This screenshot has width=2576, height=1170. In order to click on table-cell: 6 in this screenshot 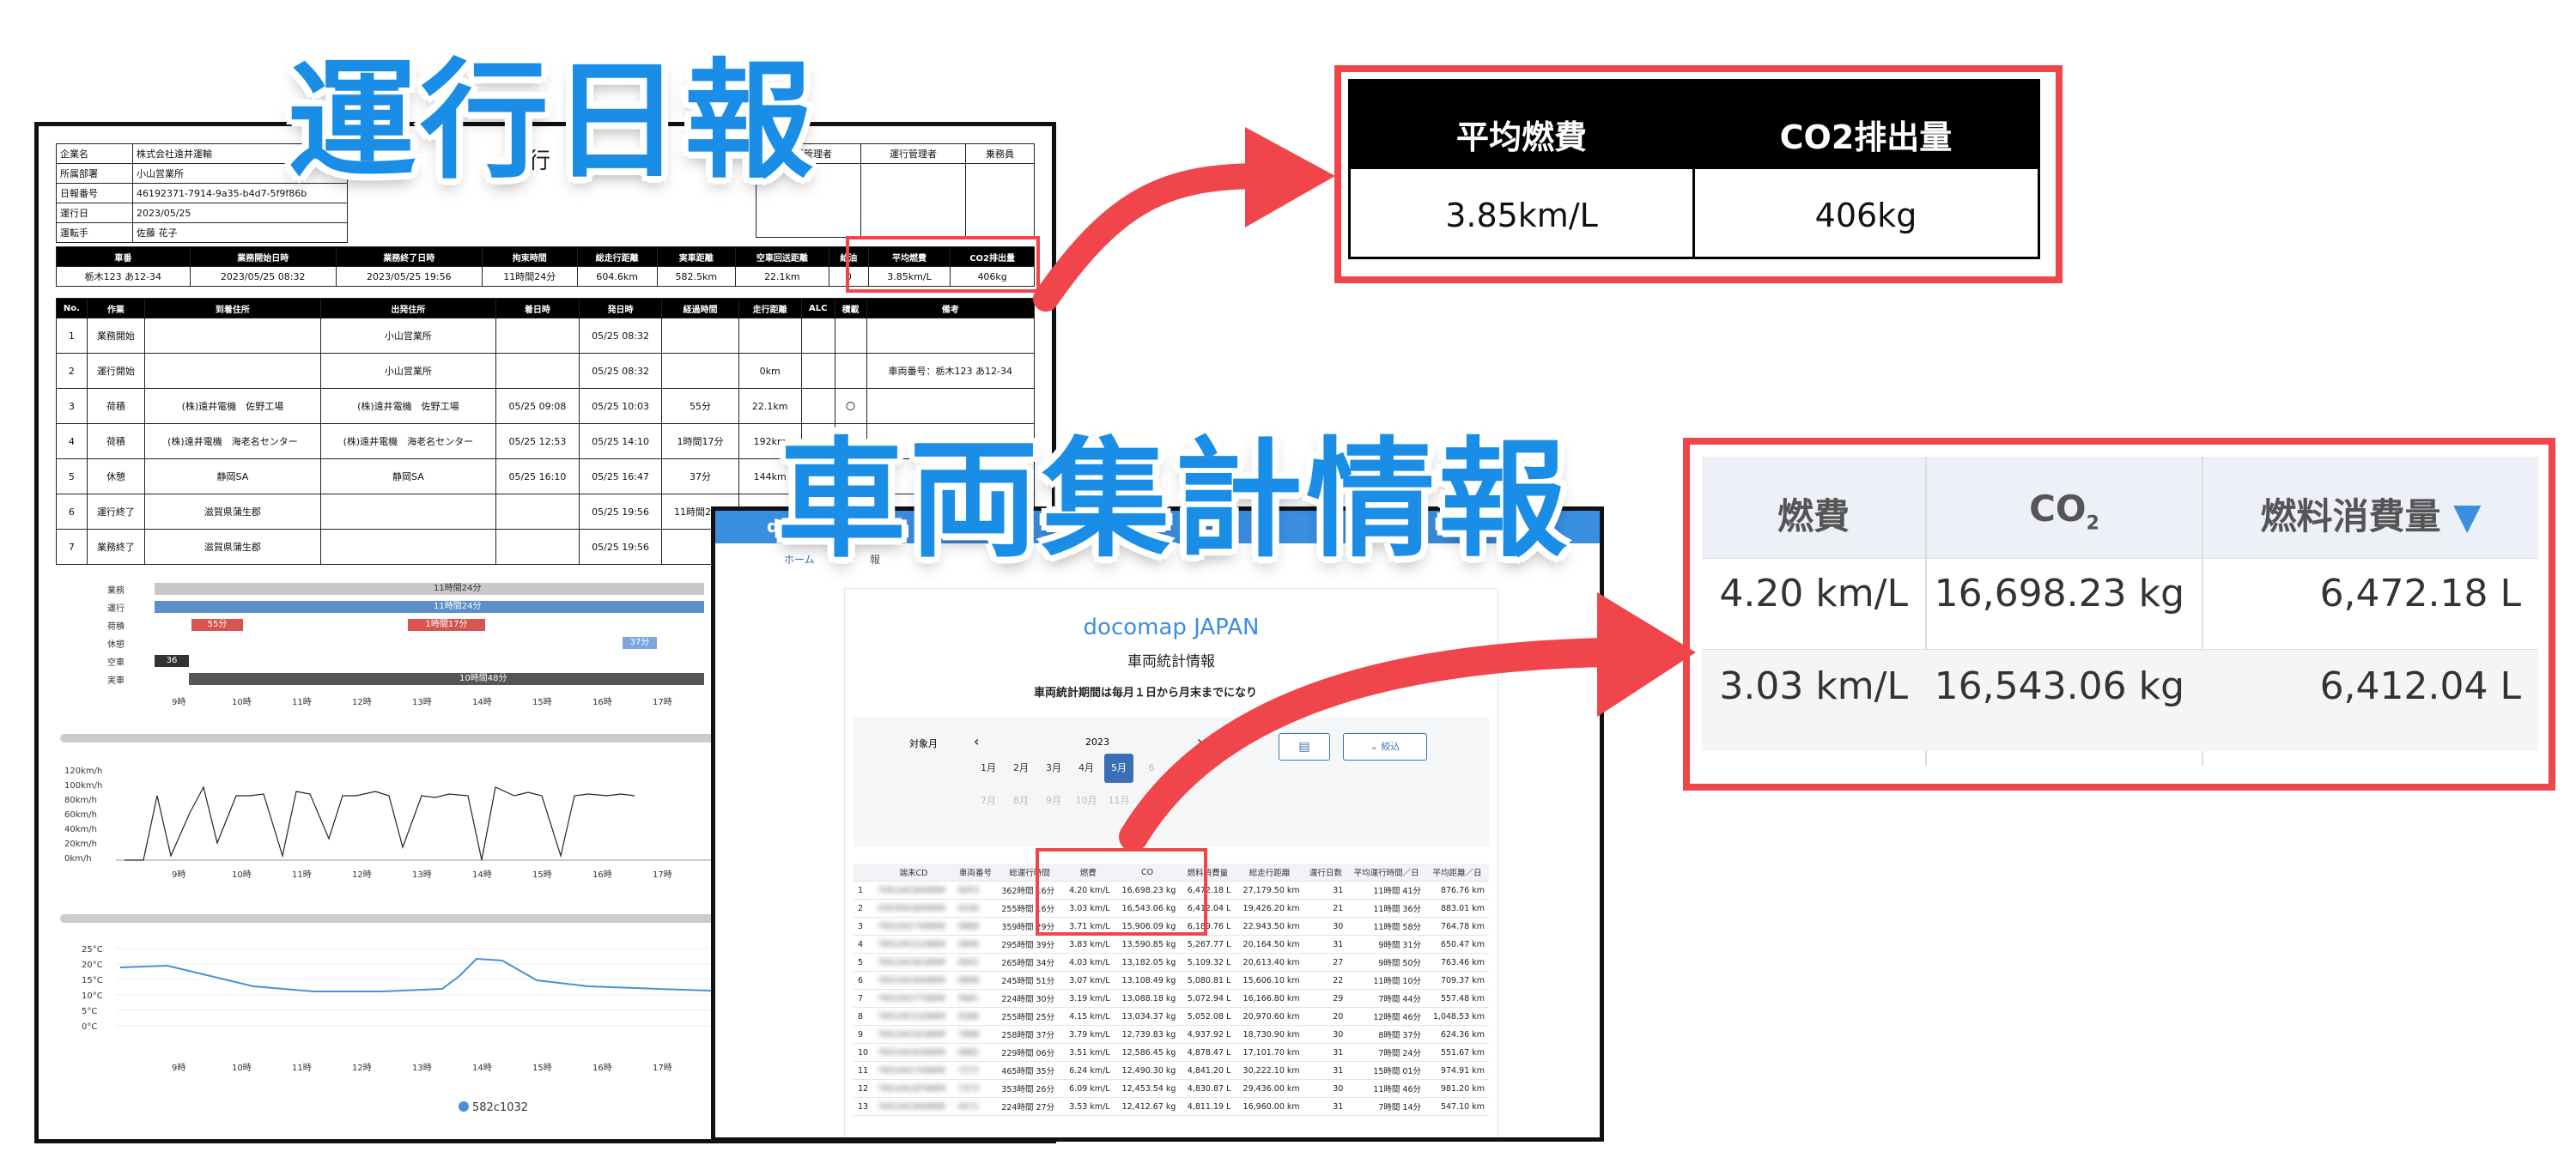, I will do `click(864, 981)`.